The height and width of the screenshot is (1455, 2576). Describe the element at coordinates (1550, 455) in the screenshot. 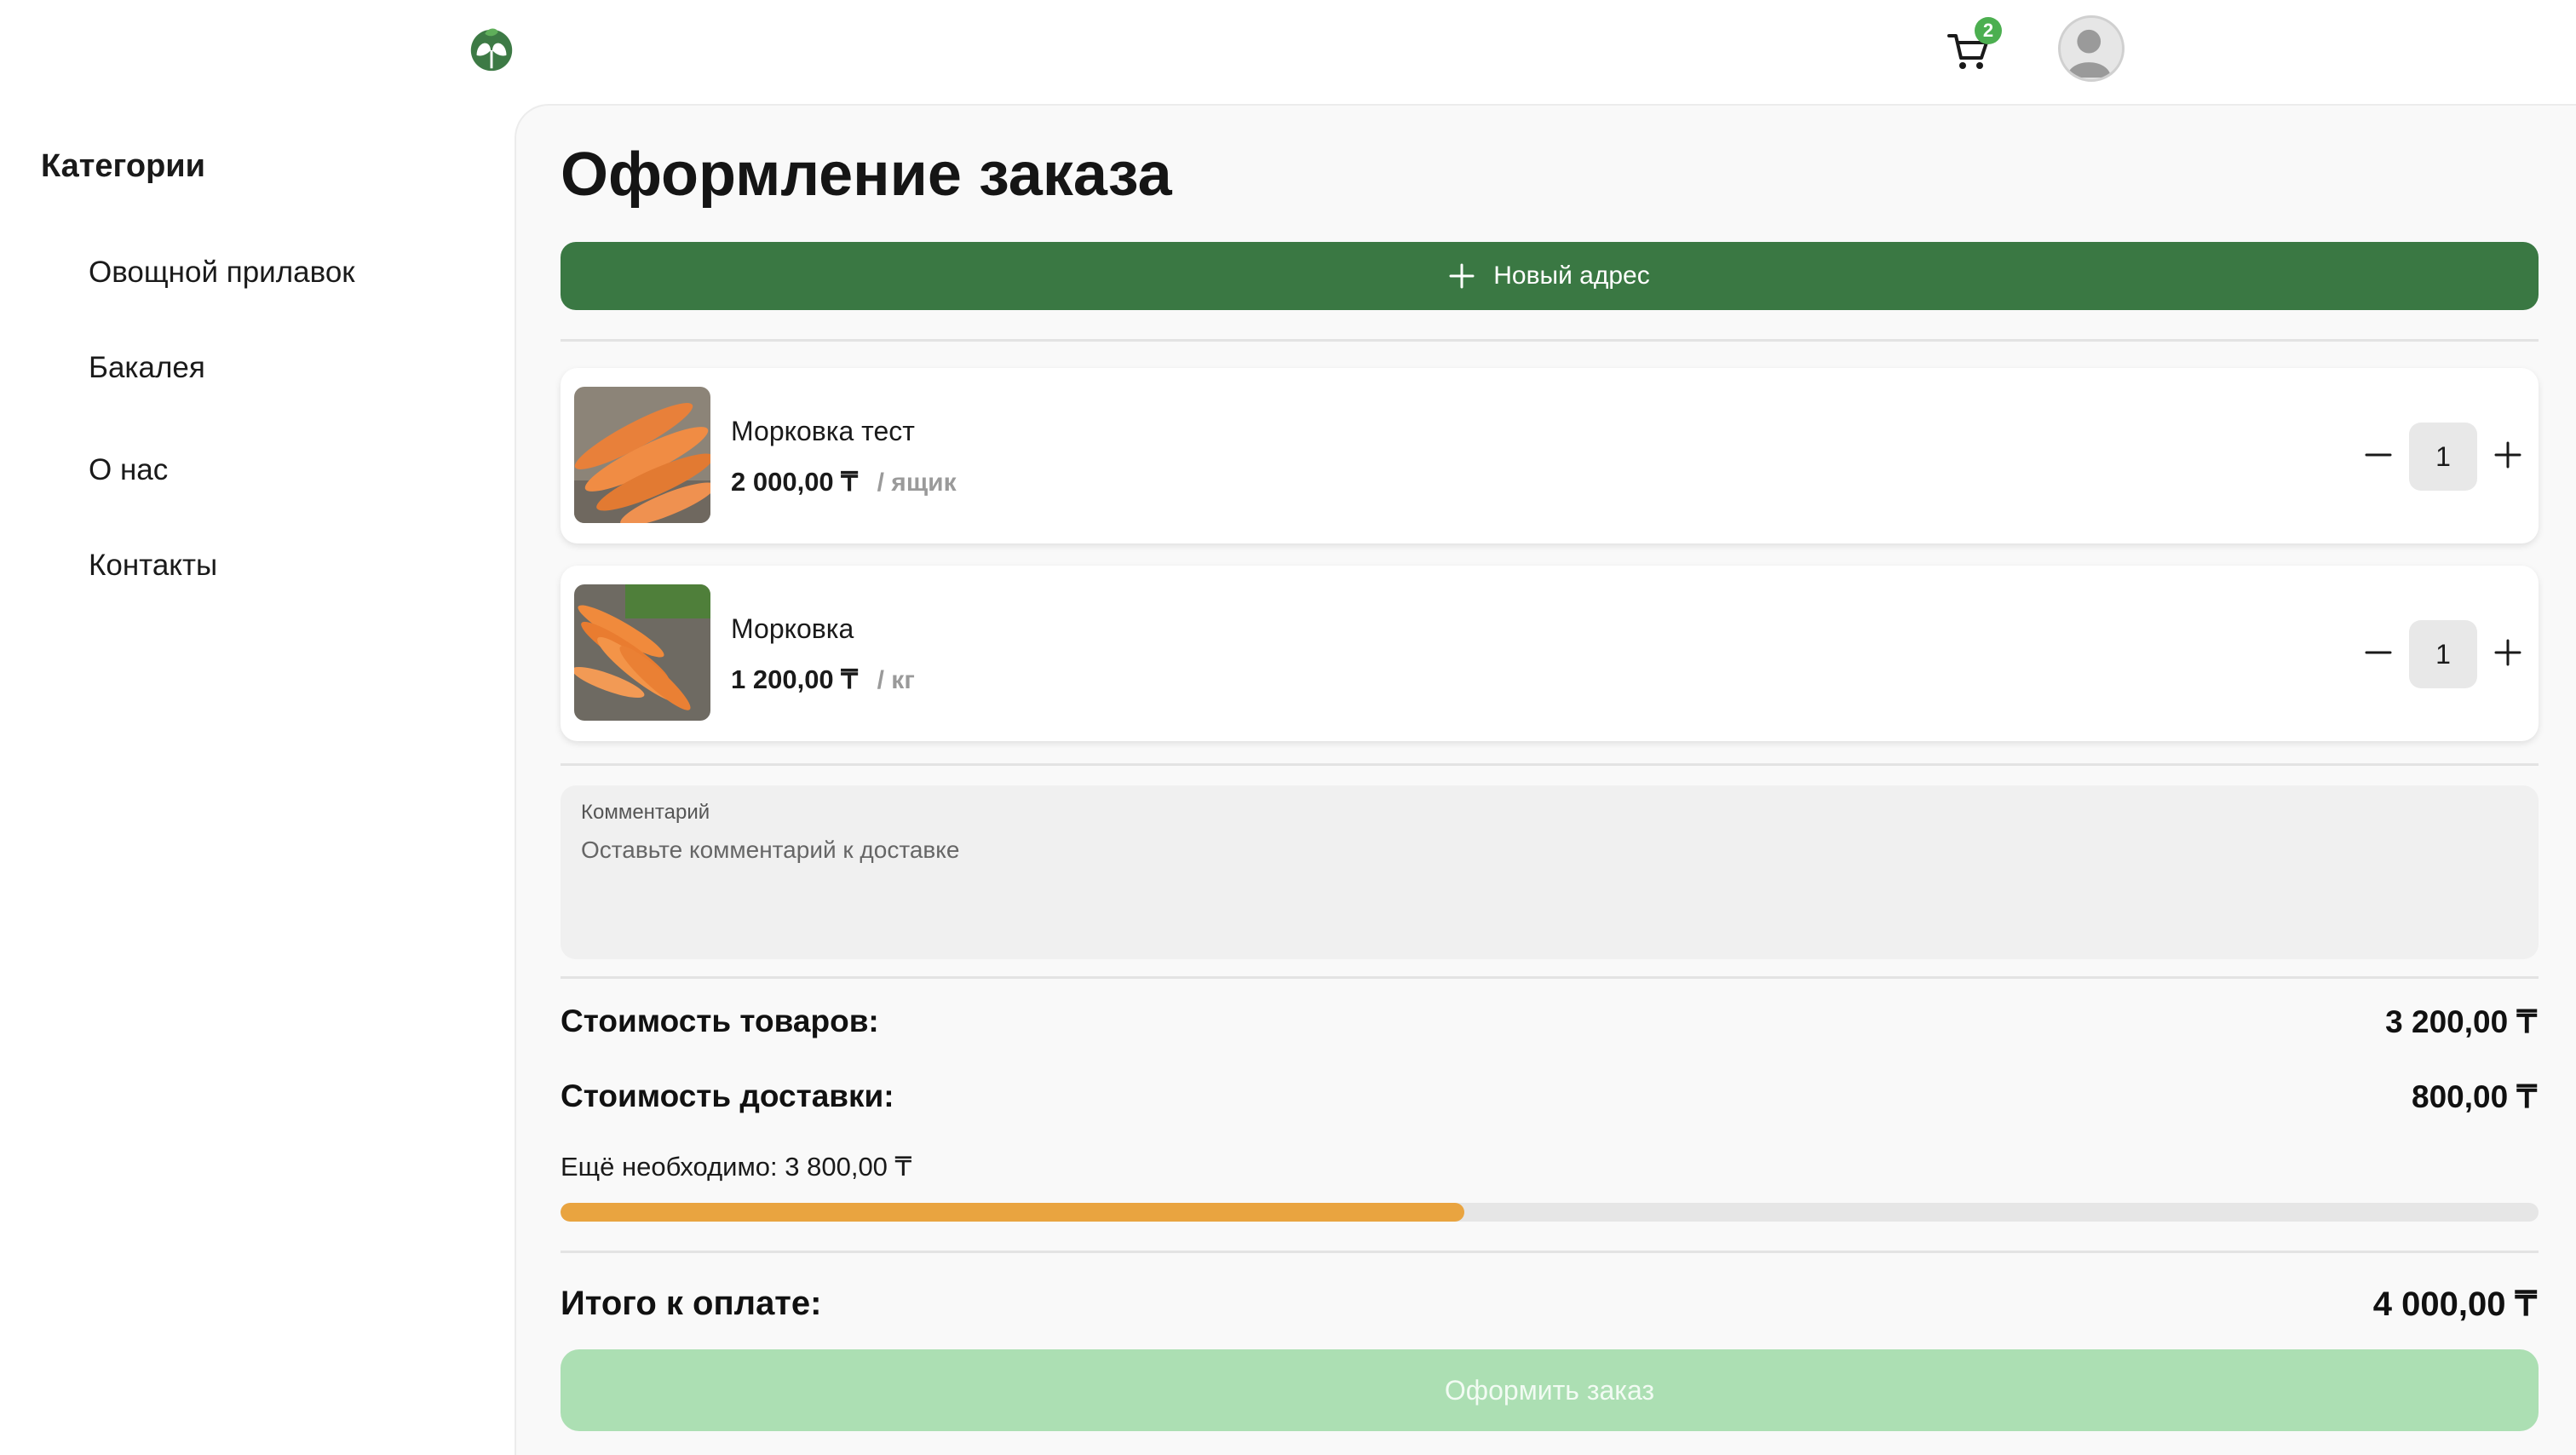

I see `cart-item: Морковка тест 2 000,00 ₸ / ящик 1` at that location.